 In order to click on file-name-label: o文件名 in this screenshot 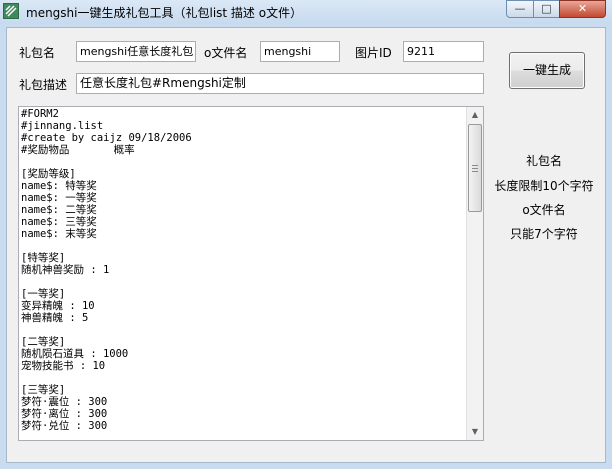, I will do `click(226, 53)`.